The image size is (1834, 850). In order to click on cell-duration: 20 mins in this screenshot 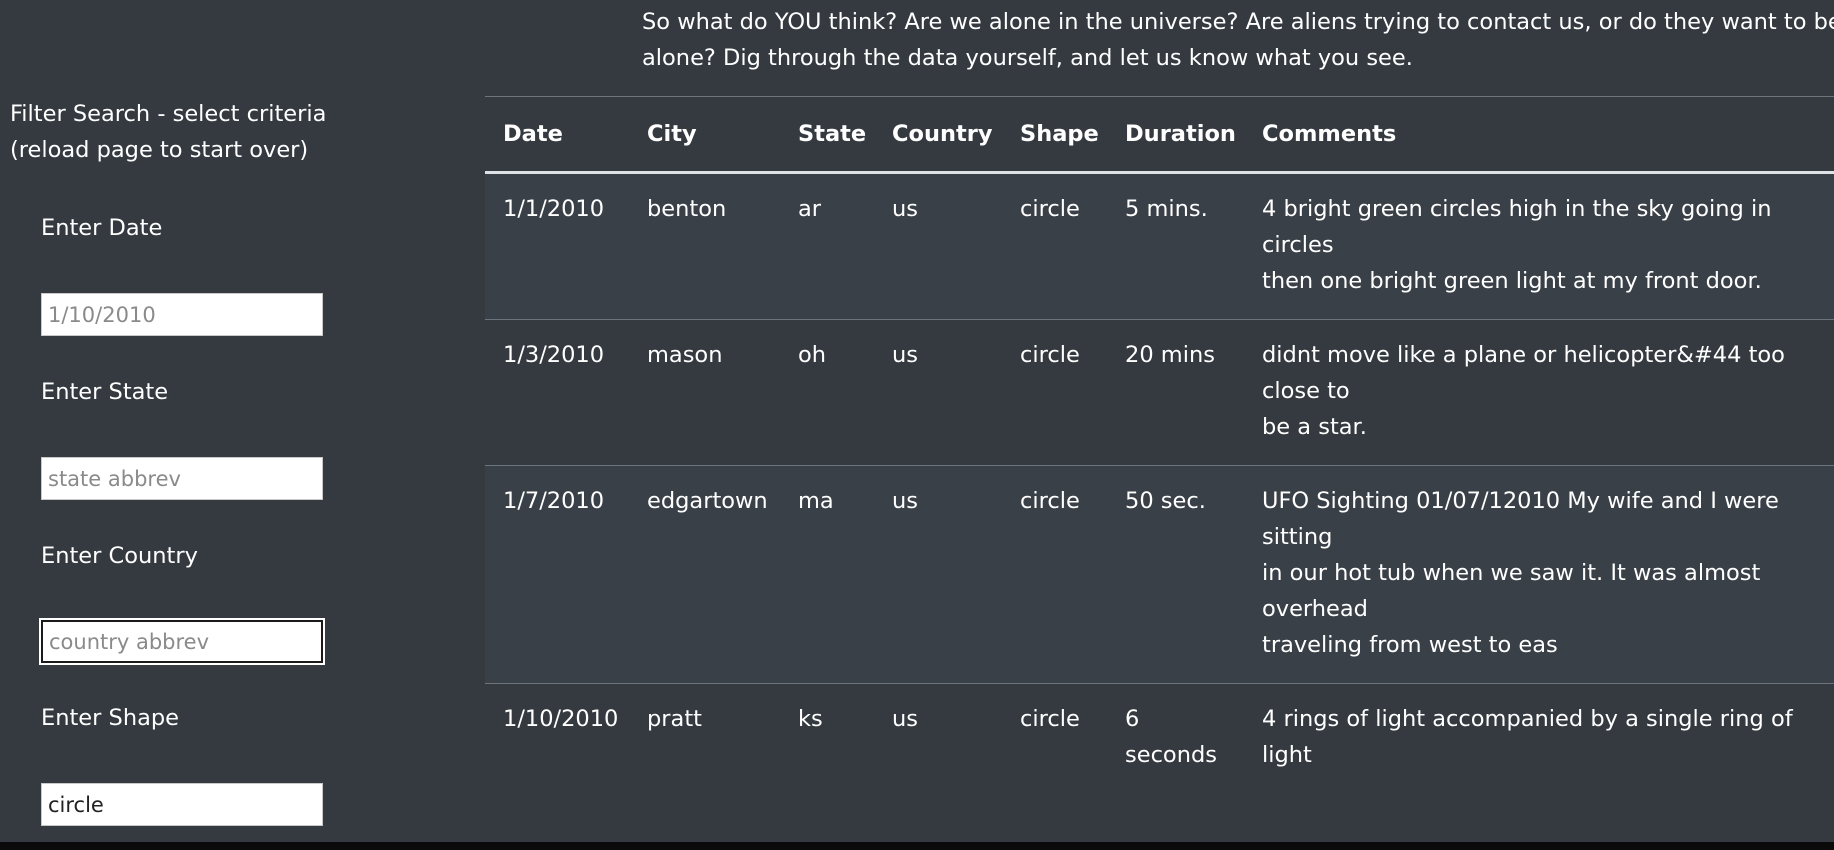, I will do `click(1175, 393)`.